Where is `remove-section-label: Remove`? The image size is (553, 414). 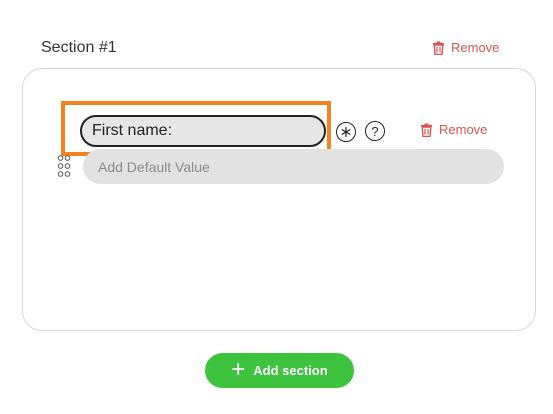 remove-section-label: Remove is located at coordinates (475, 47).